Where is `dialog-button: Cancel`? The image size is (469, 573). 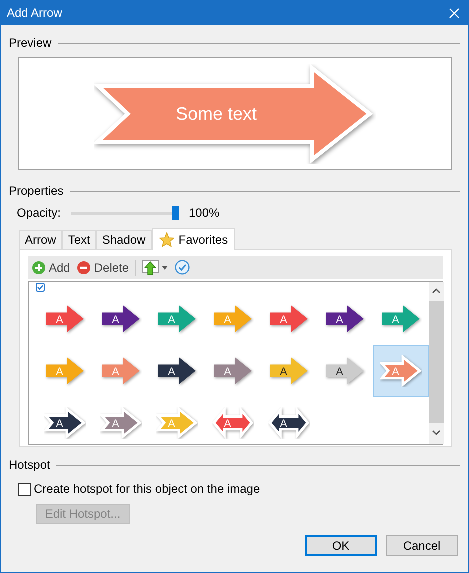
dialog-button: Cancel is located at coordinates (422, 545).